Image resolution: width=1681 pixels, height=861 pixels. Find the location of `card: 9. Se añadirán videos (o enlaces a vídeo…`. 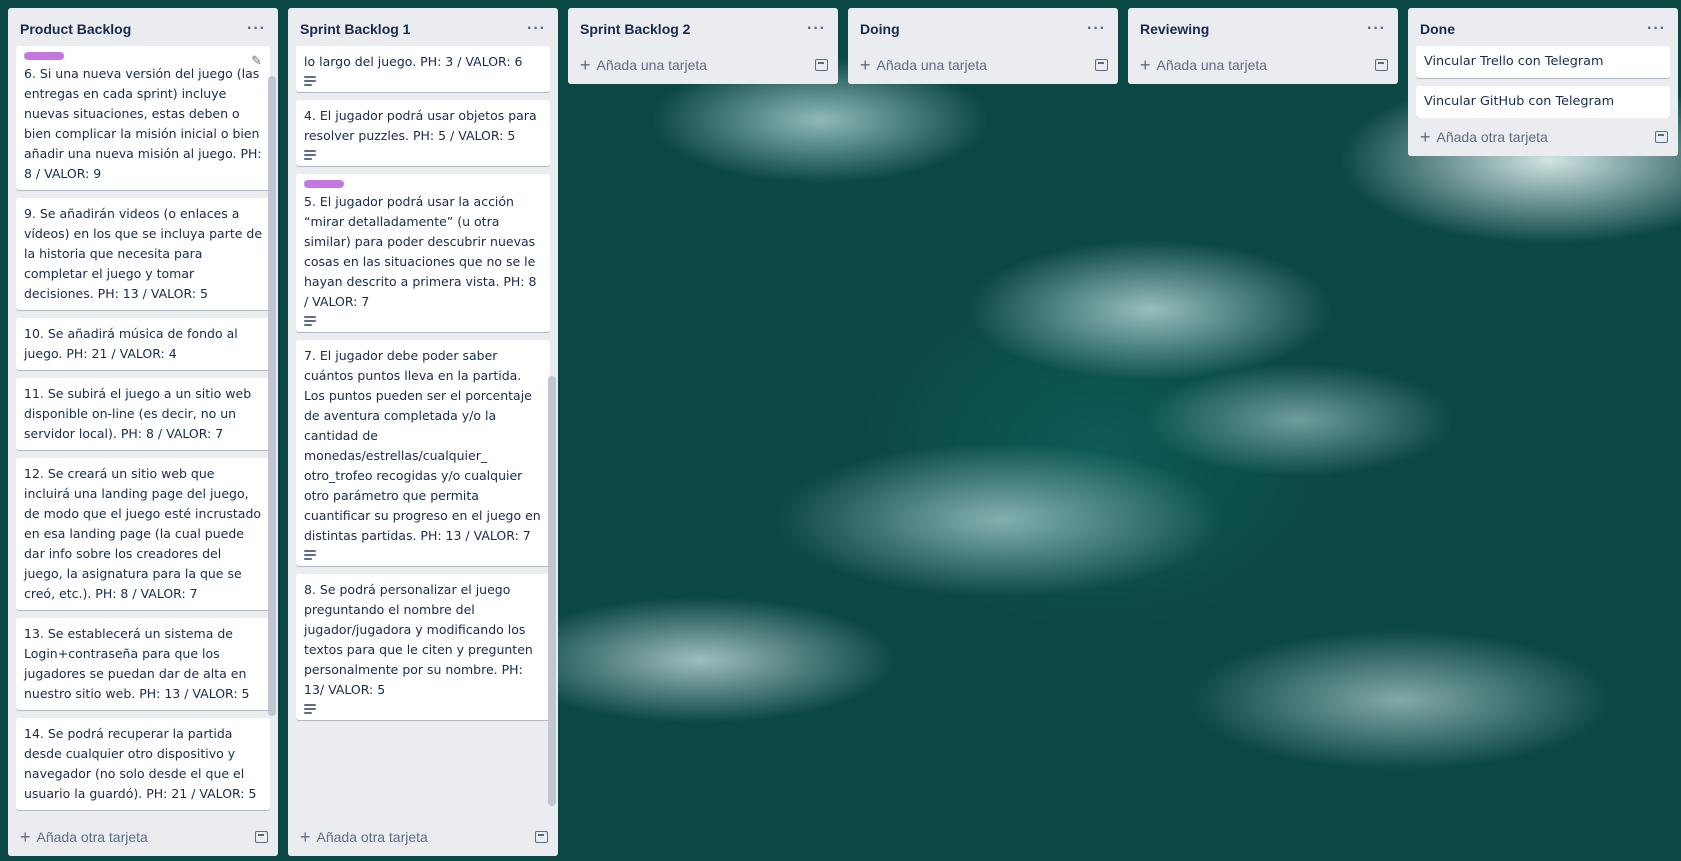

card: 9. Se añadirán videos (o enlaces a vídeo… is located at coordinates (143, 254).